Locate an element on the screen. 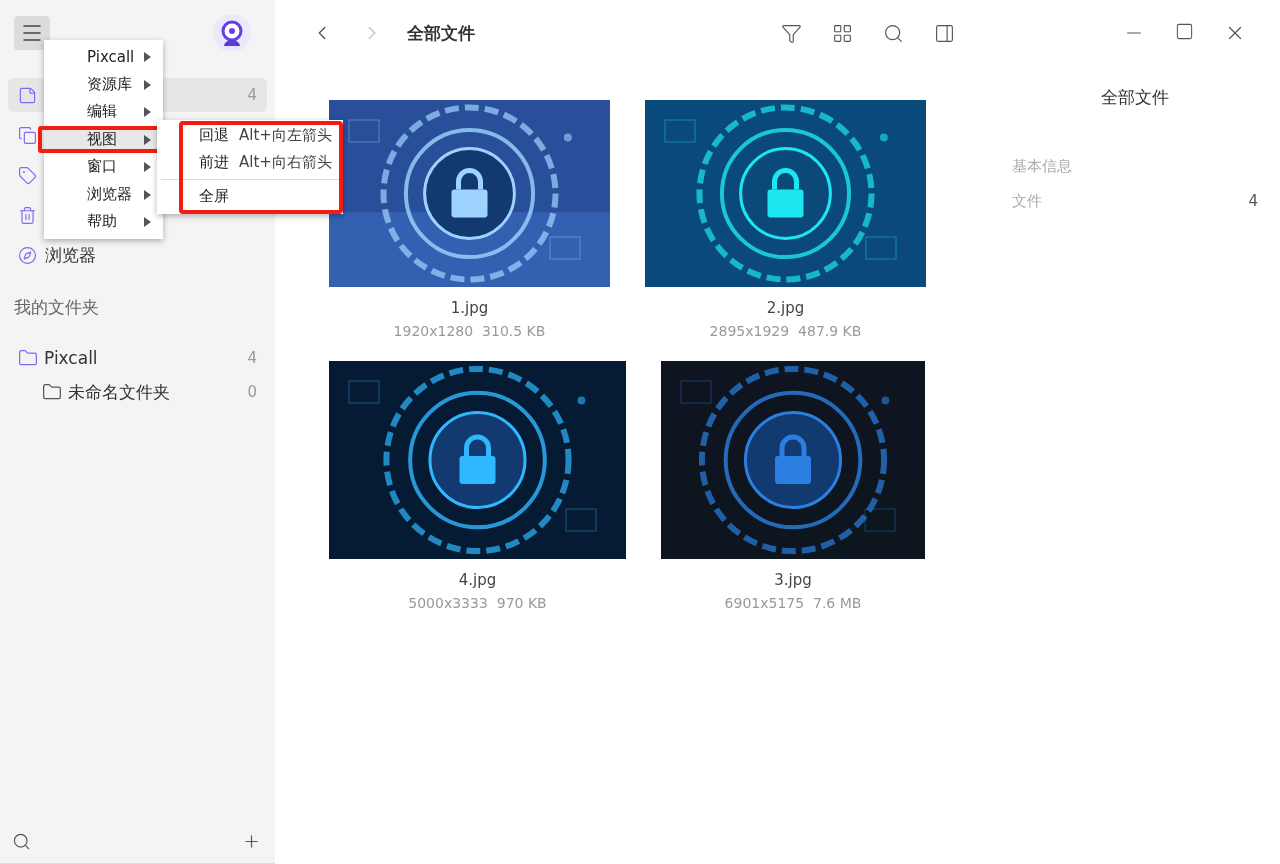 This screenshot has height=864, width=1280. section-heading: 我的文件夹 is located at coordinates (57, 307).